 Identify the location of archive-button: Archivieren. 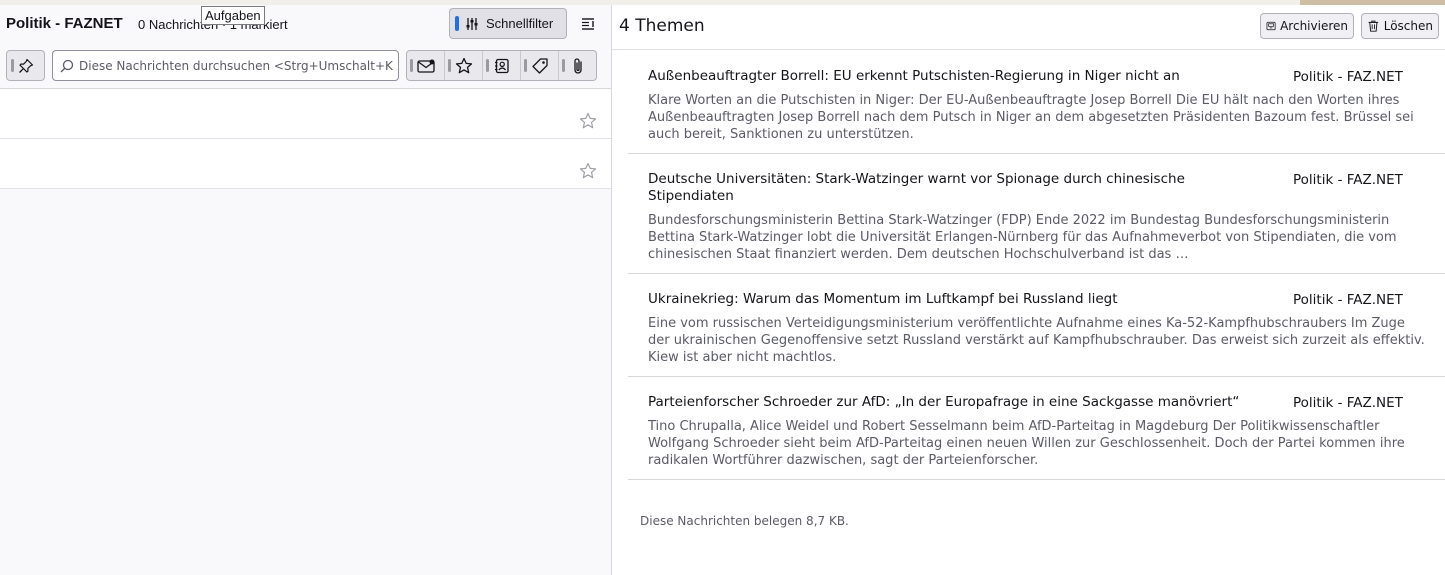
(1307, 26).